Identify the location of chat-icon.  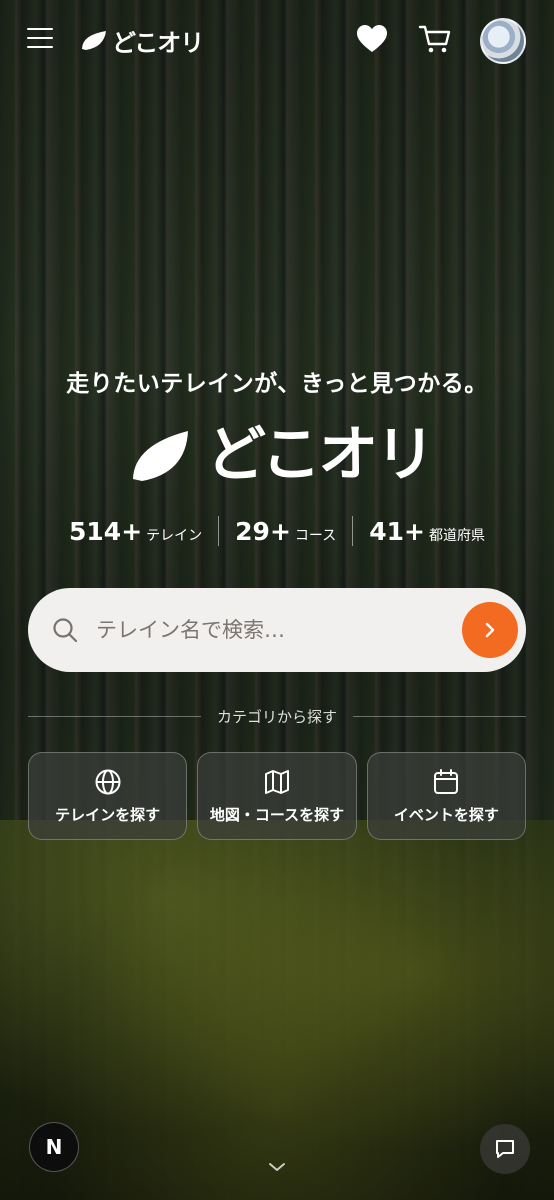
(505, 1149).